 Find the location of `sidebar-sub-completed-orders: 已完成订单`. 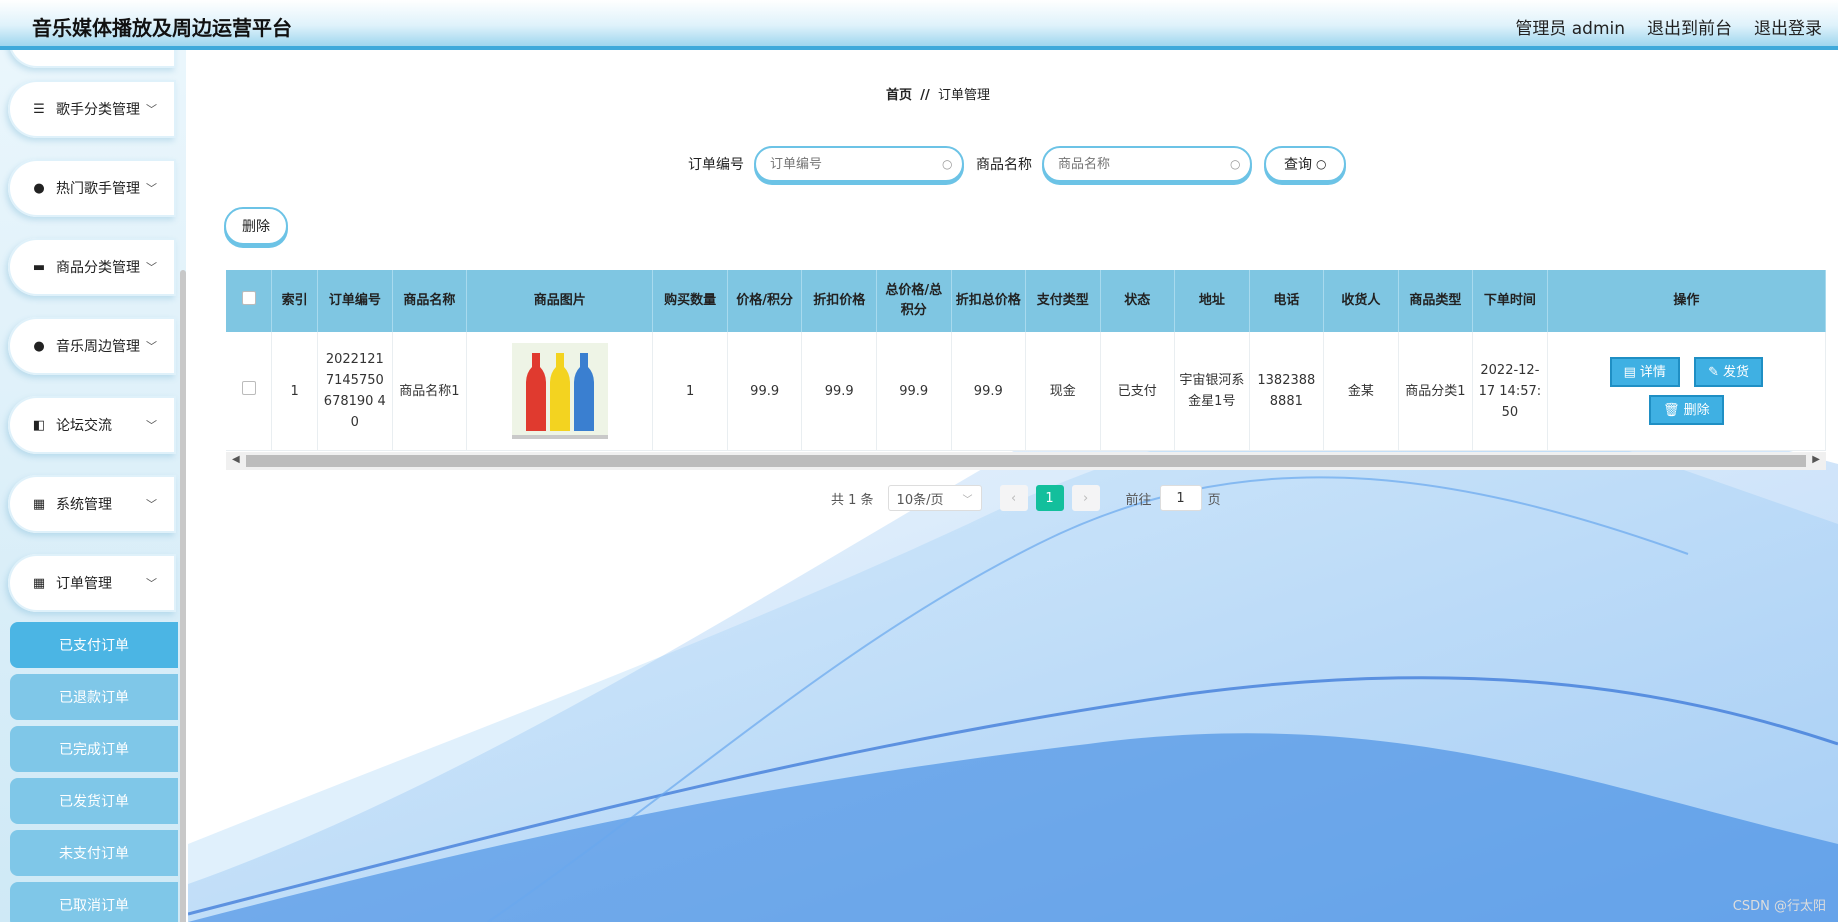

sidebar-sub-completed-orders: 已完成订单 is located at coordinates (94, 749).